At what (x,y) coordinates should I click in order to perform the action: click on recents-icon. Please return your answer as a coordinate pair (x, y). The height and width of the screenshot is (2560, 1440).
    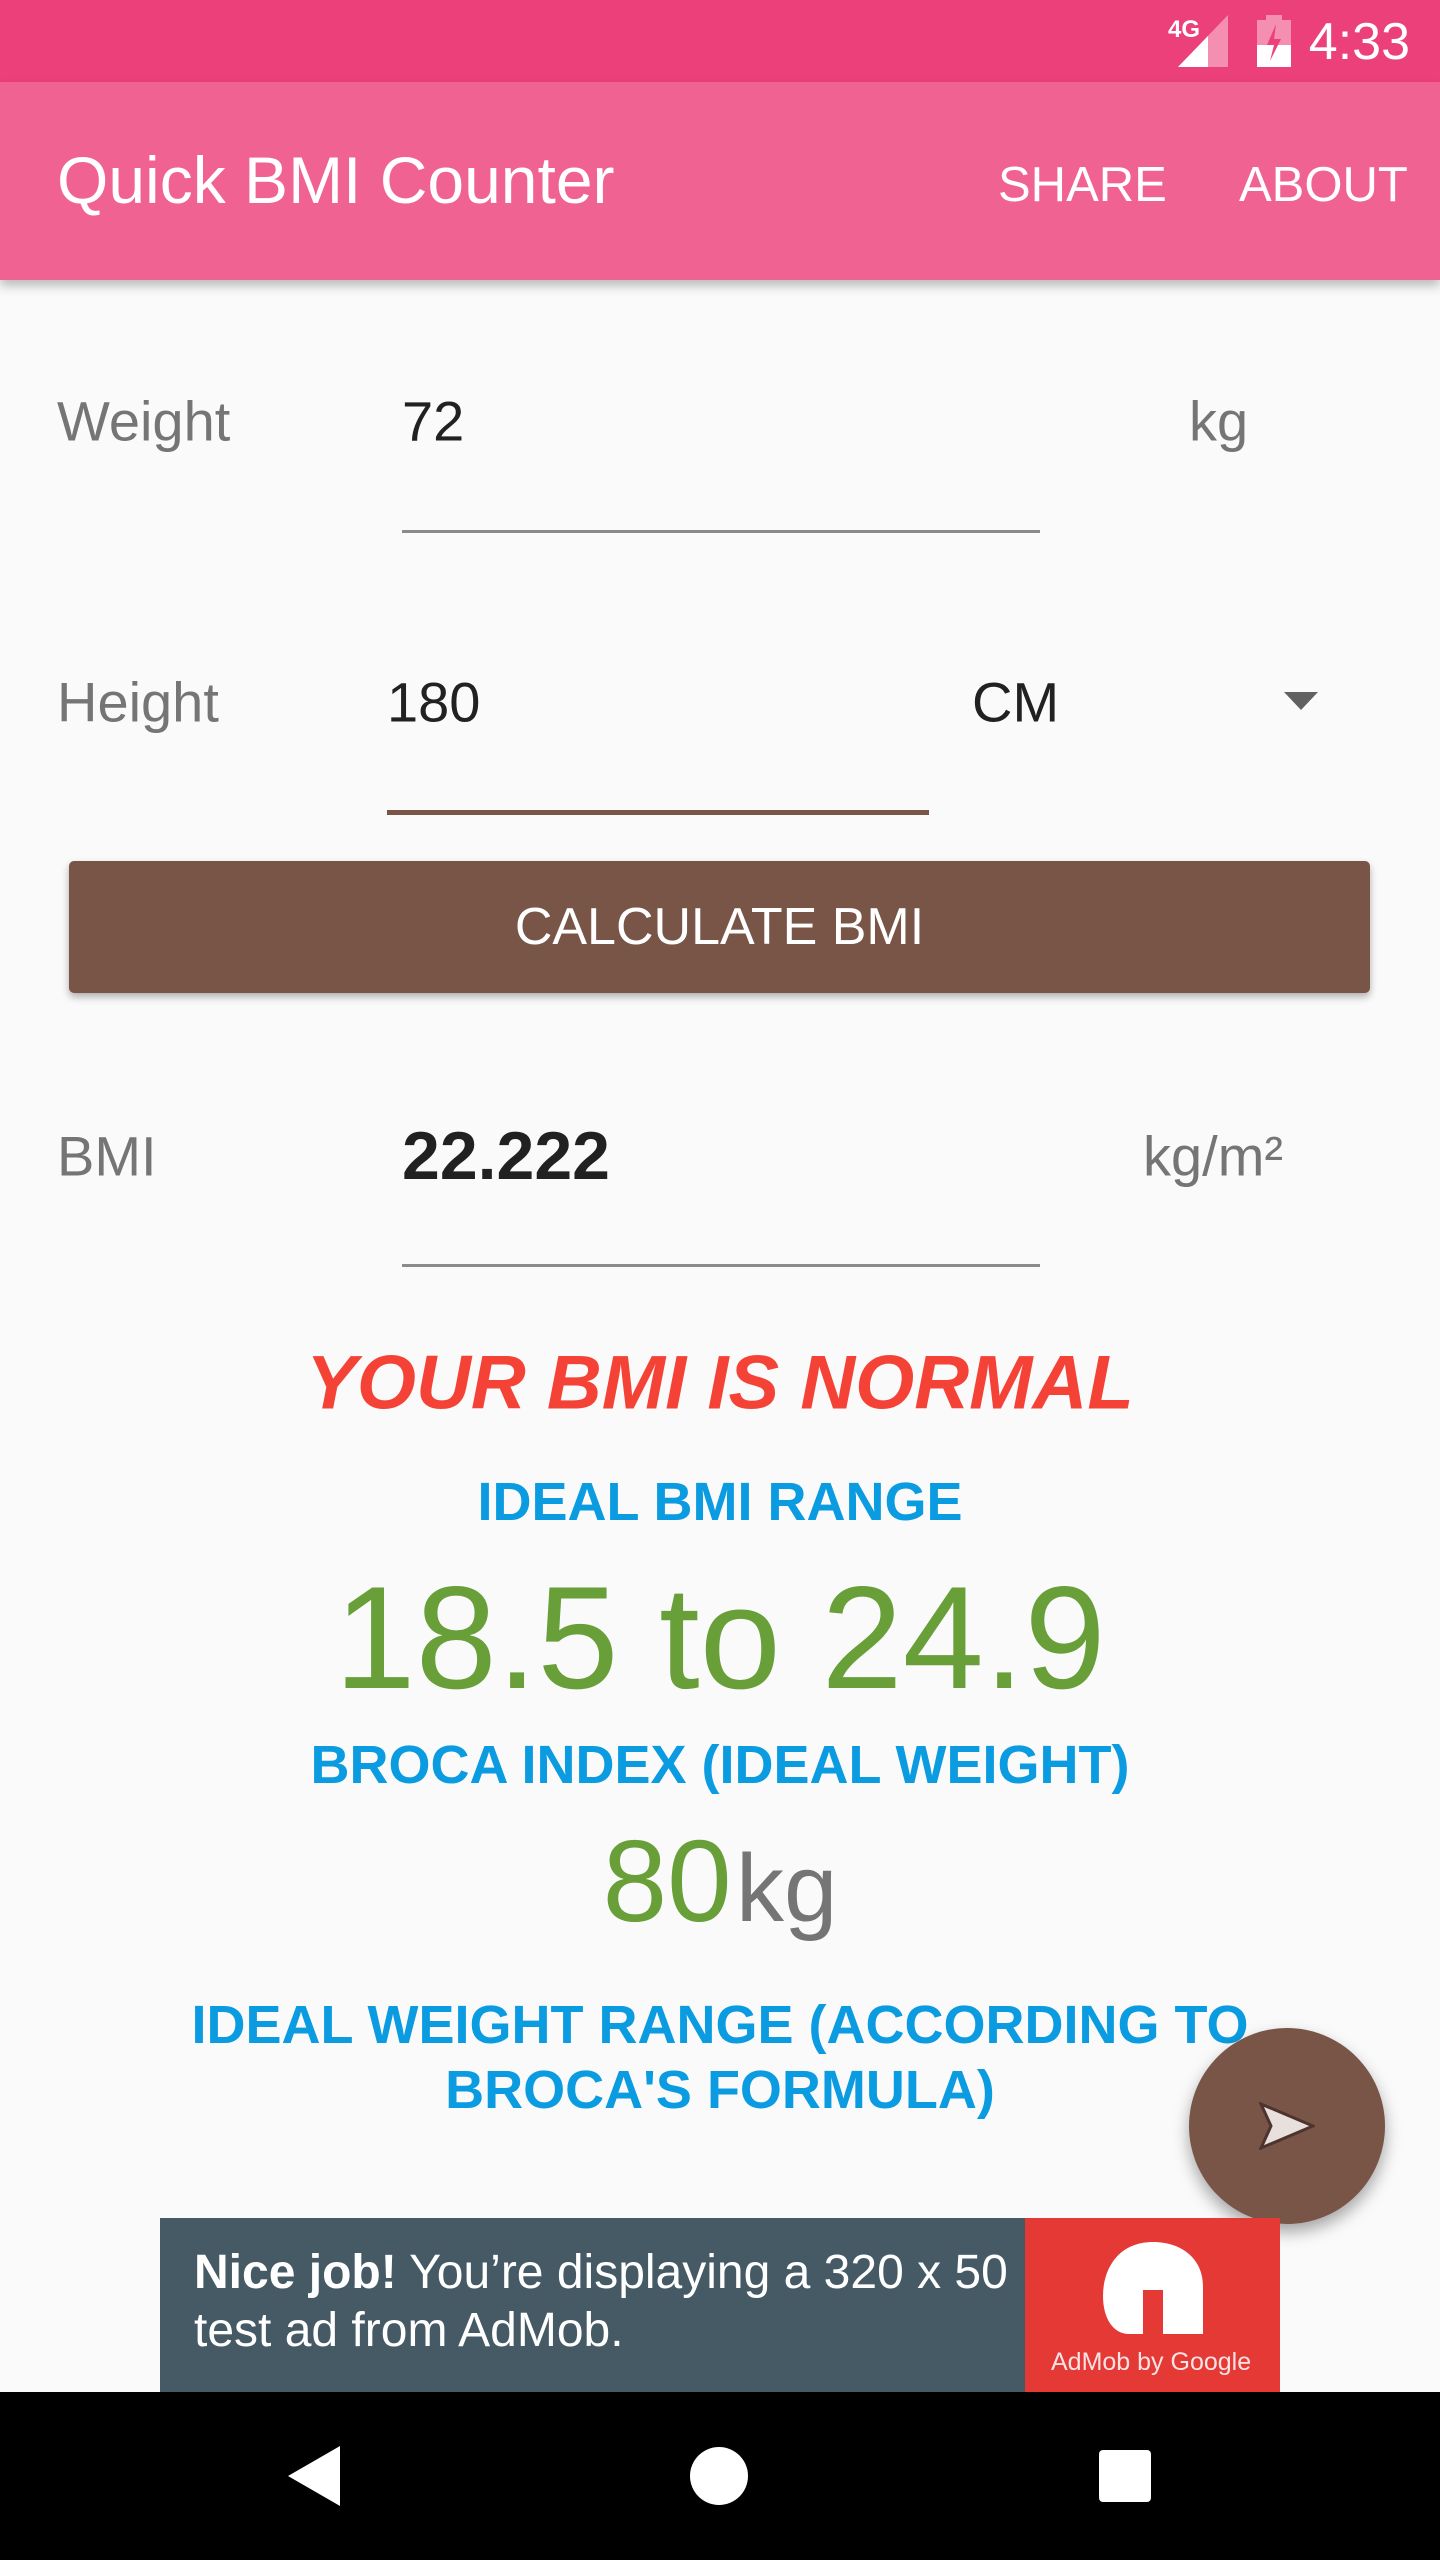
    Looking at the image, I should click on (1125, 2476).